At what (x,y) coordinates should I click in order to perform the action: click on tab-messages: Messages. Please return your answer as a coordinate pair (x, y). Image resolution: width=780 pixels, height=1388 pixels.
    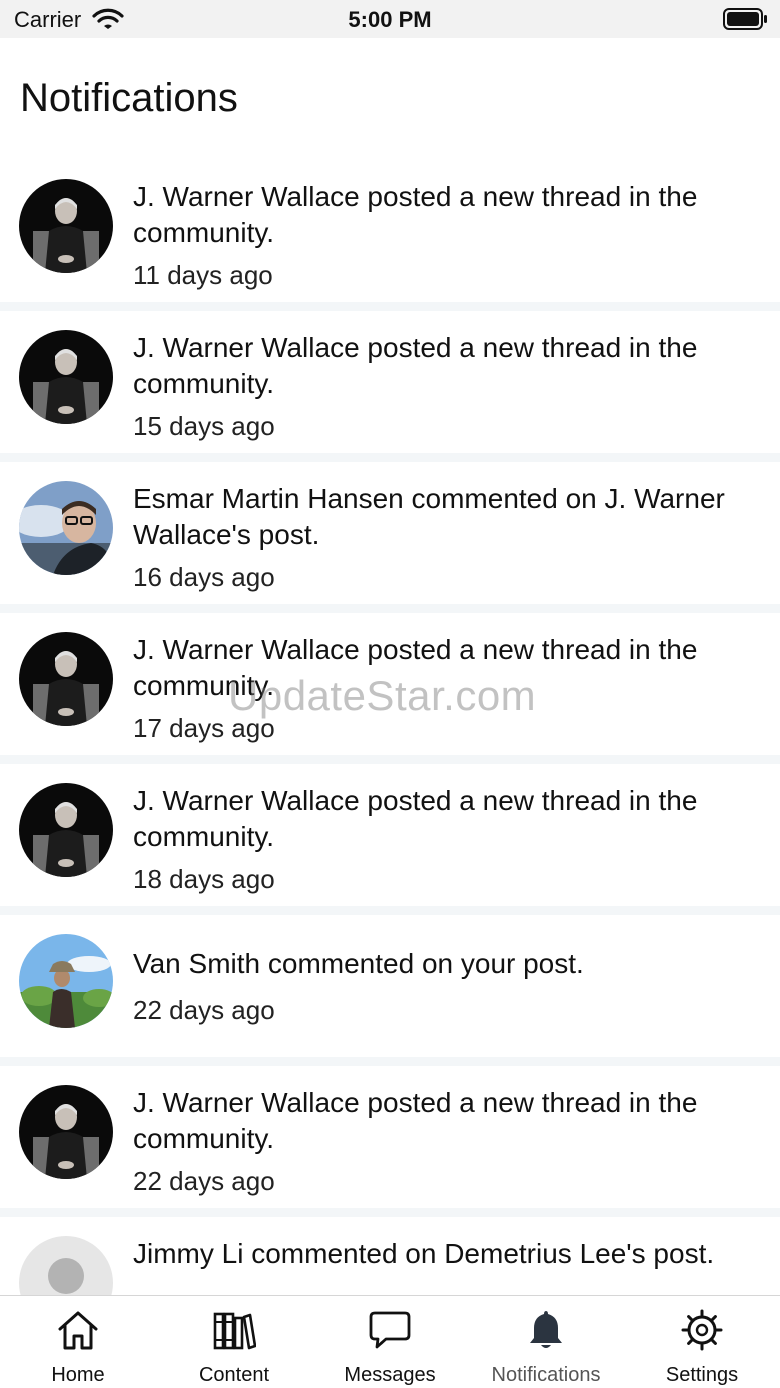
    Looking at the image, I should click on (390, 1342).